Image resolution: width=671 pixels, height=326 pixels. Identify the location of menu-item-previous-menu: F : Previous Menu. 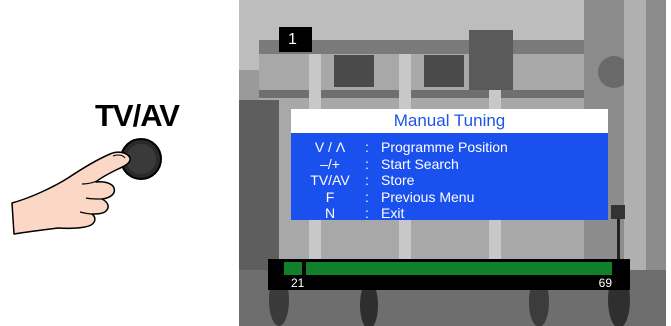
(449, 197).